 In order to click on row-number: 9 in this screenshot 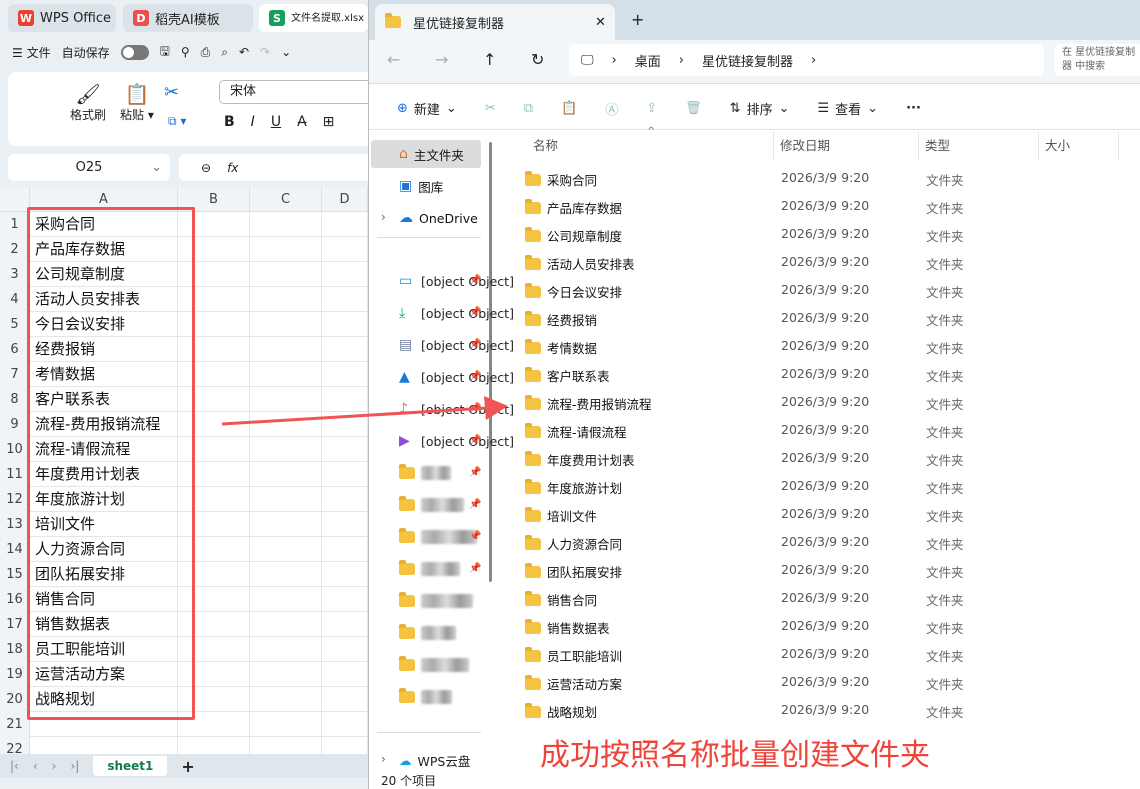, I will do `click(15, 424)`.